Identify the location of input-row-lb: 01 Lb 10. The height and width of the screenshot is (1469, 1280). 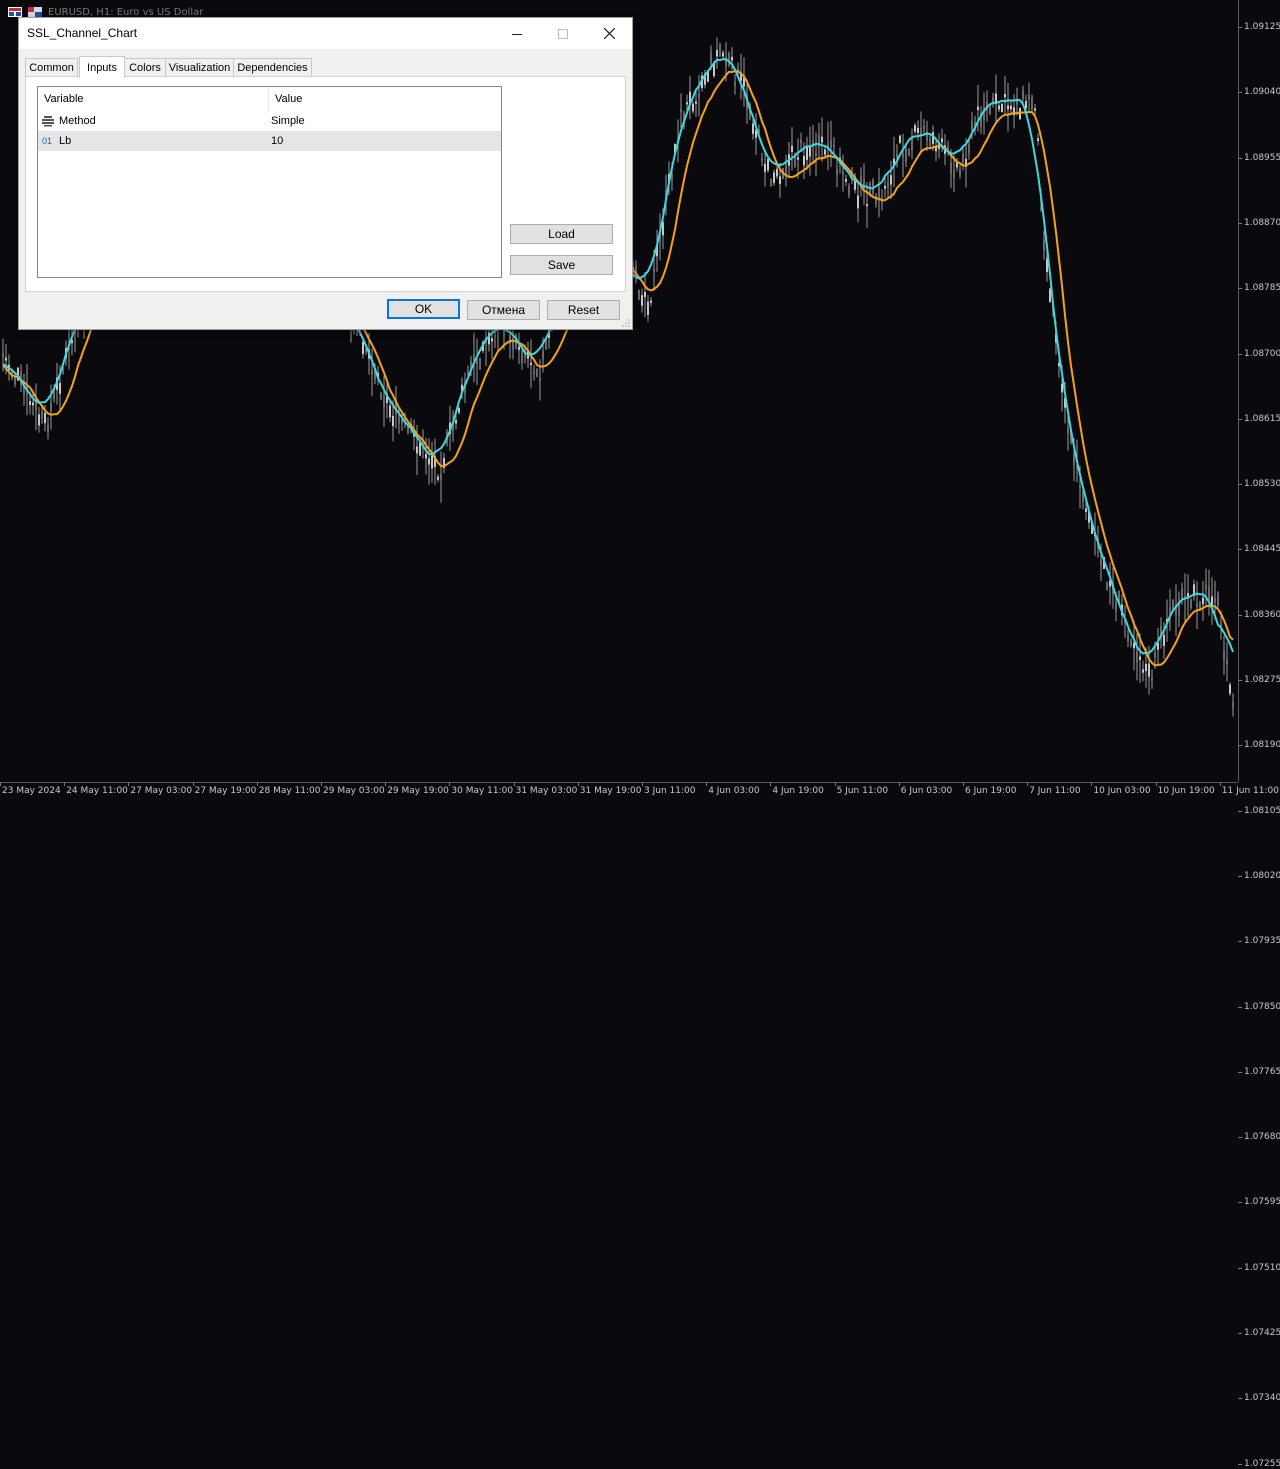
(269, 141).